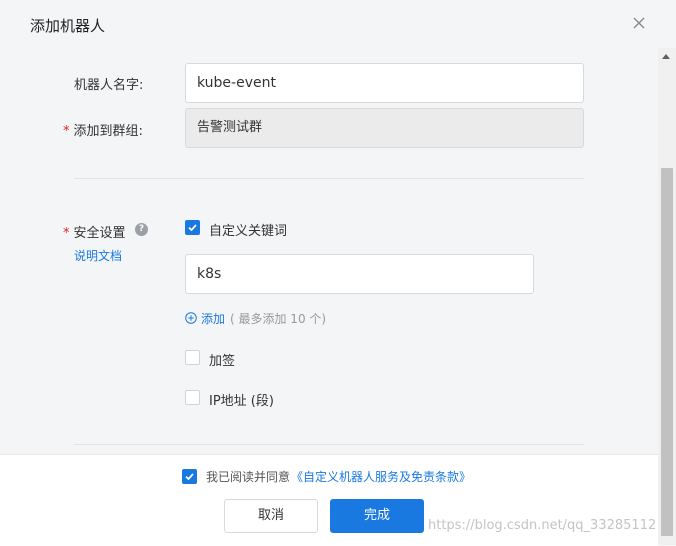  Describe the element at coordinates (248, 477) in the screenshot. I see `agree-text: 我已阅读并同意` at that location.